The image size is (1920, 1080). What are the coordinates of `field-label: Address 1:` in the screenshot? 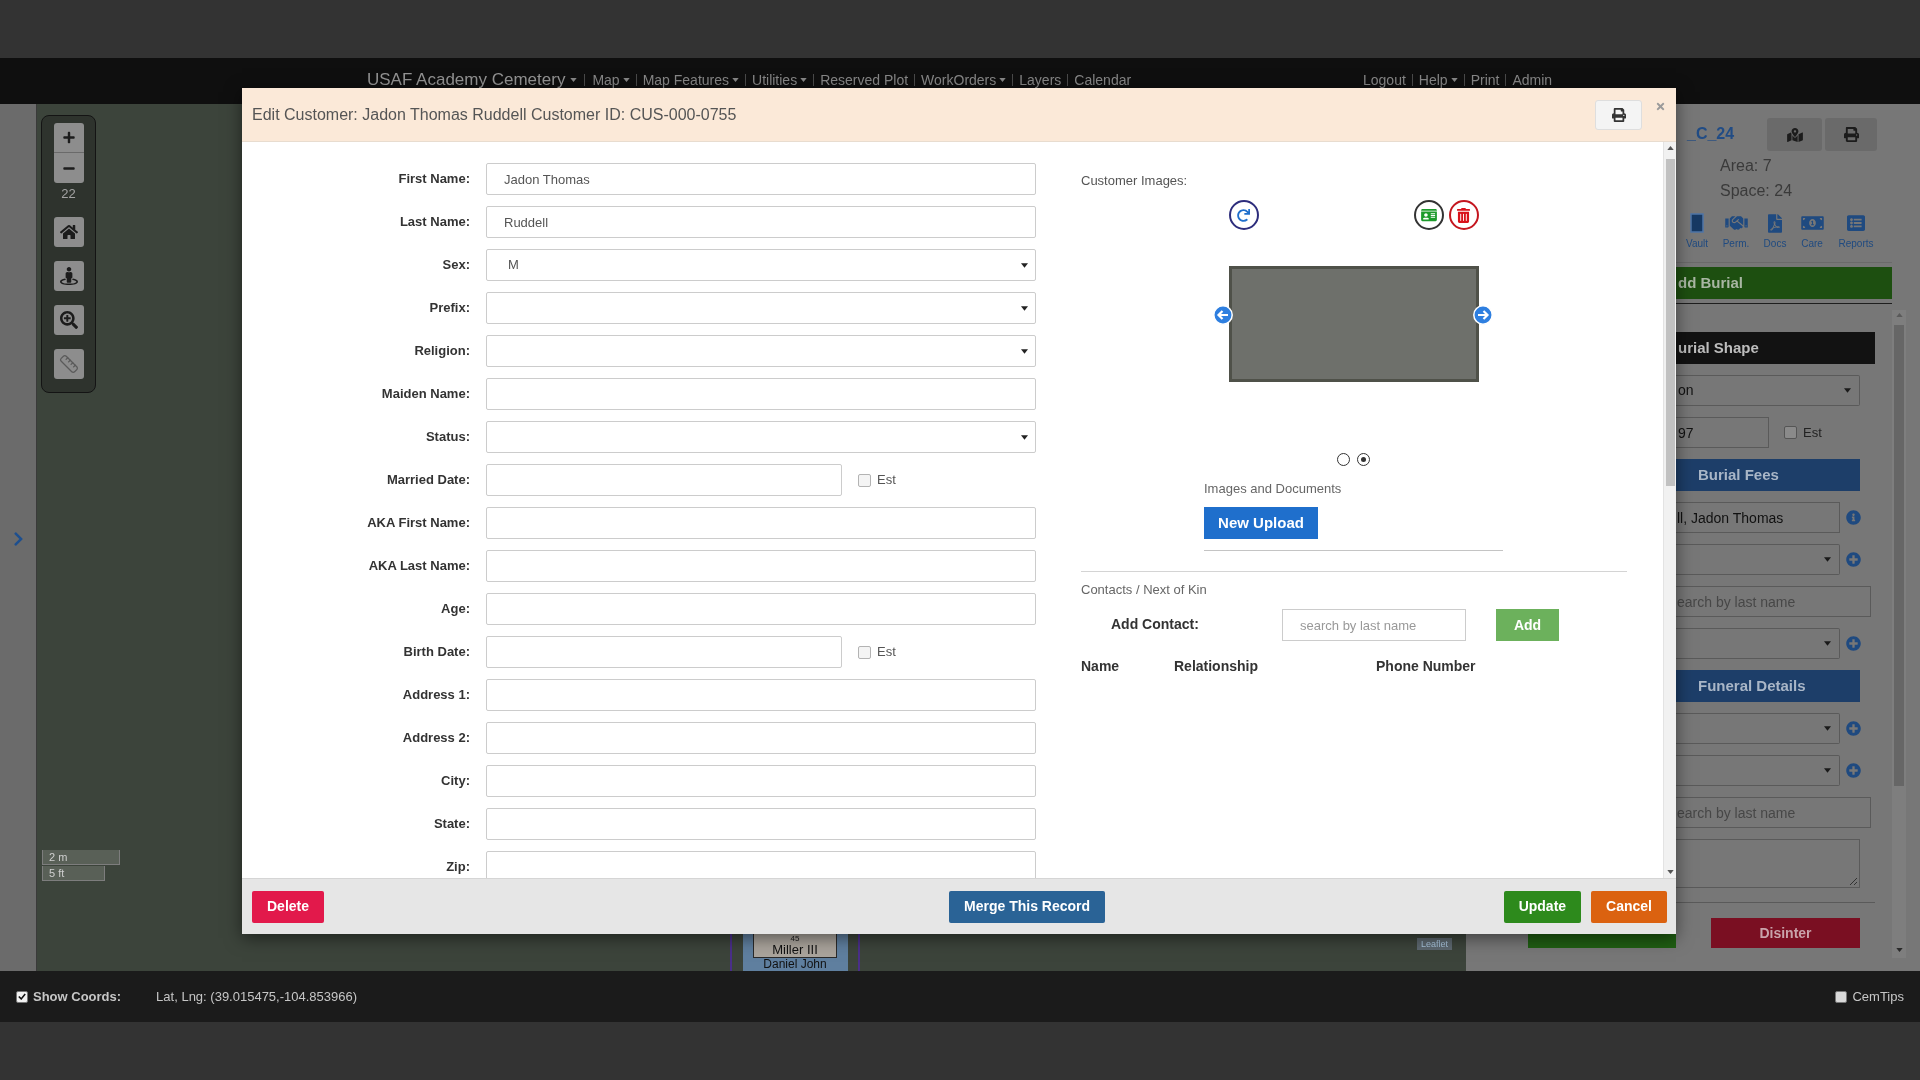 It's located at (436, 695).